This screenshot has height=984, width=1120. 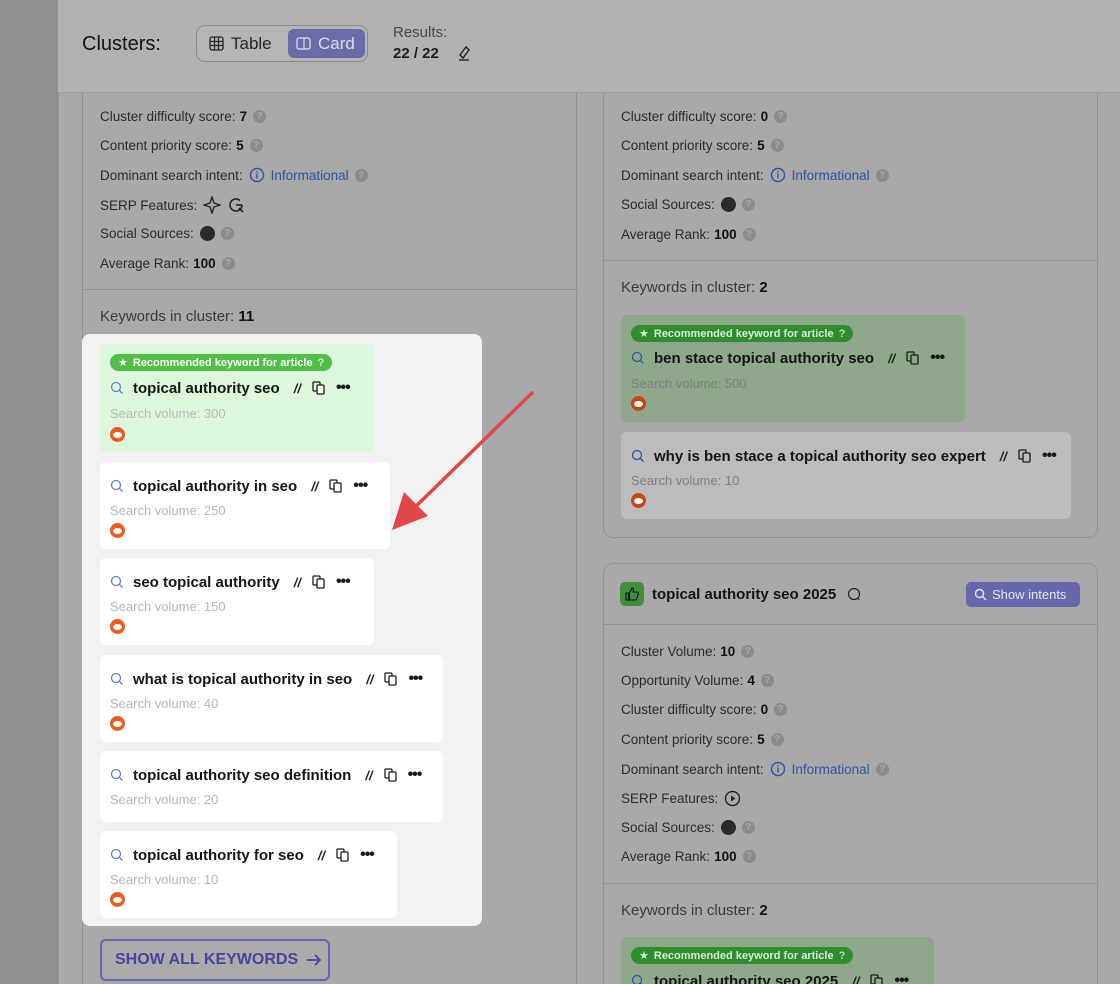 I want to click on cluster-title: topical authority seo 2025, so click(x=744, y=594).